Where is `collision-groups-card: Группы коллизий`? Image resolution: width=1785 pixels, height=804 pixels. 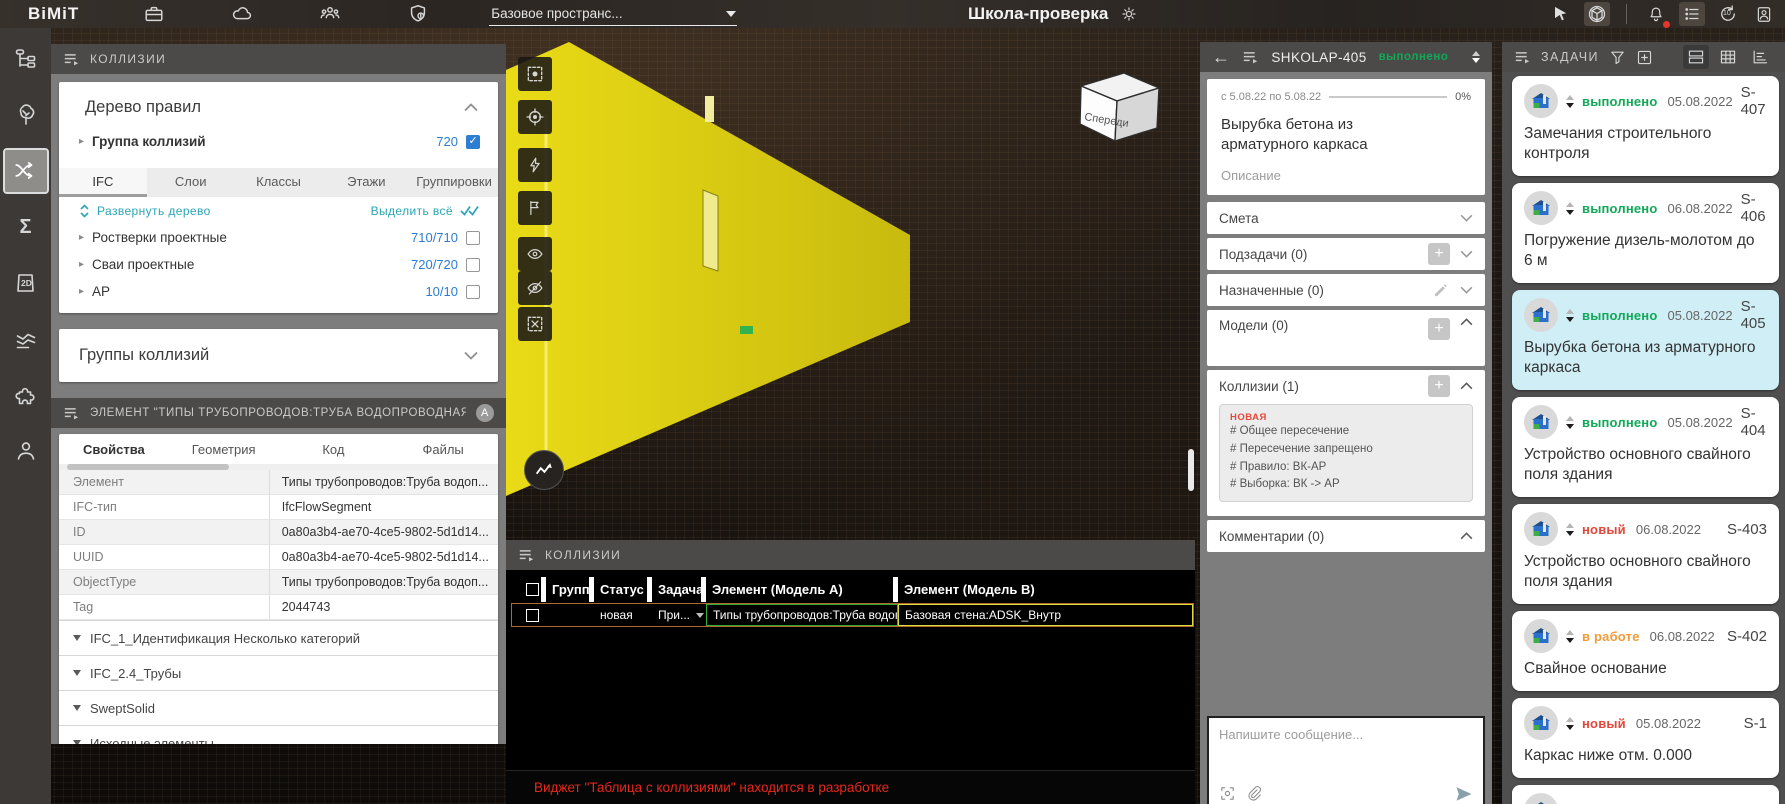
collision-groups-card: Группы коллизий is located at coordinates (278, 355).